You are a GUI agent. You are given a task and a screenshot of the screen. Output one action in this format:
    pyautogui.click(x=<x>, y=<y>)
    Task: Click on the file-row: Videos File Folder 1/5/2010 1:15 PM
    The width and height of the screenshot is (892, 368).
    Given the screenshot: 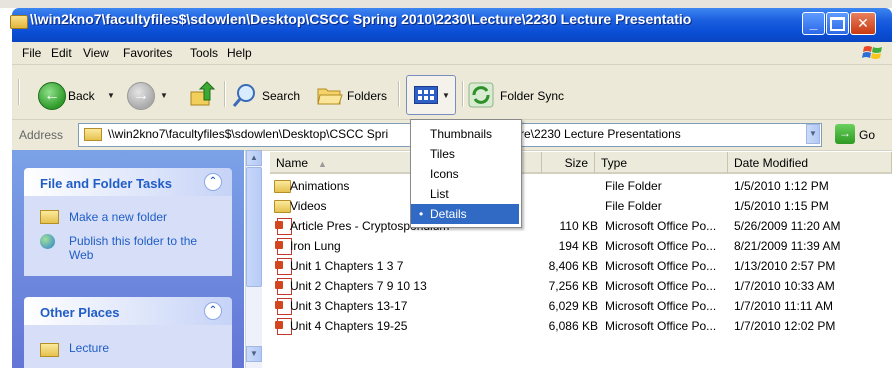 What is the action you would take?
    pyautogui.click(x=577, y=206)
    